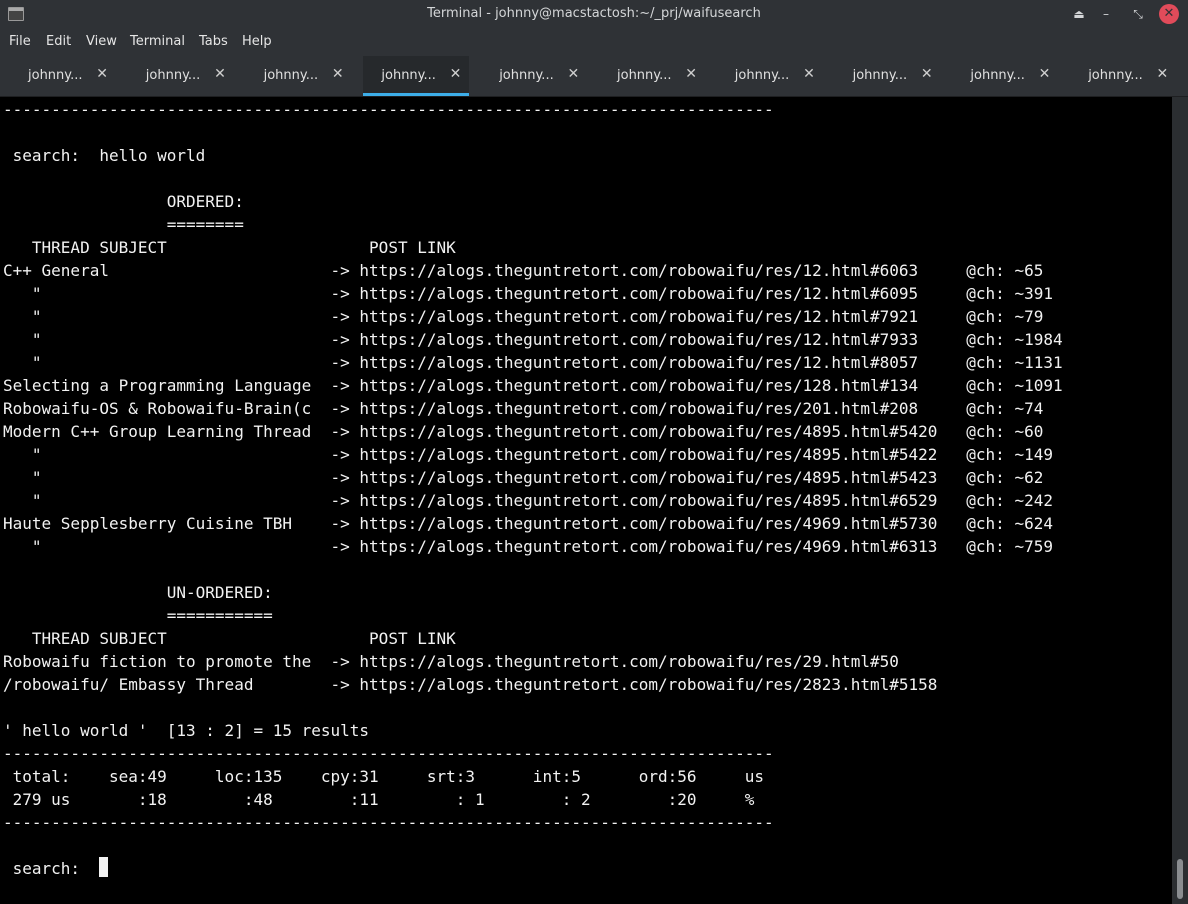 Image resolution: width=1188 pixels, height=904 pixels. Describe the element at coordinates (51, 868) in the screenshot. I see `terminal-line-text: search:` at that location.